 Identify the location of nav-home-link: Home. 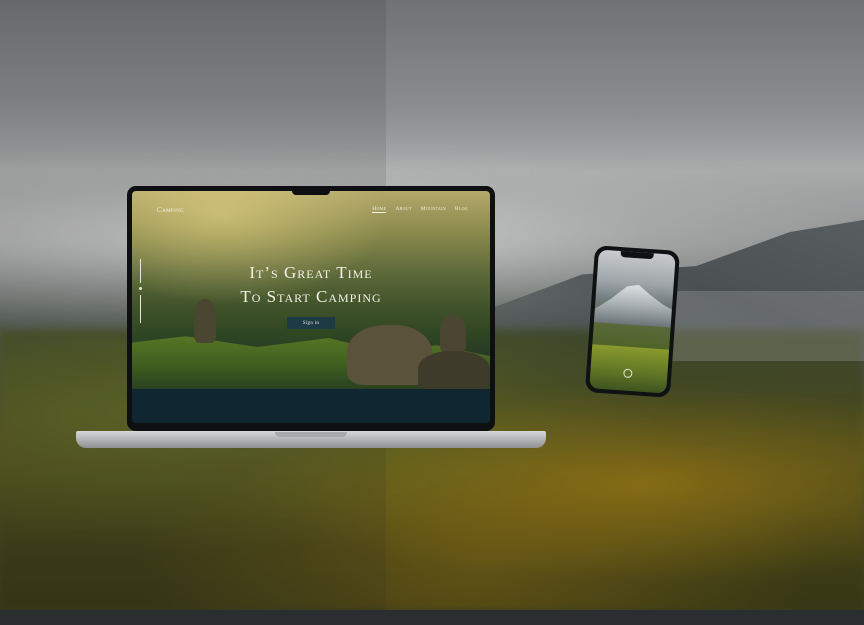
(379, 209).